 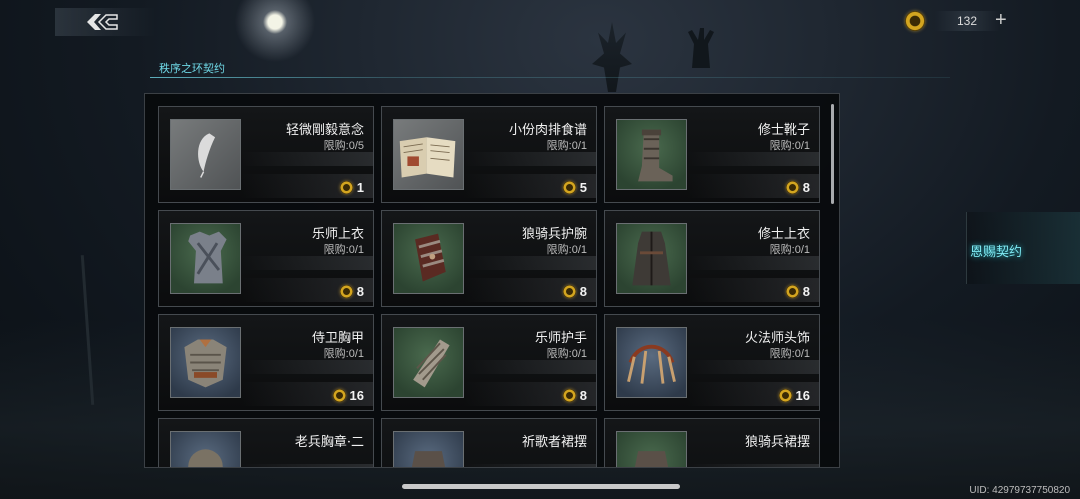 What do you see at coordinates (783, 234) in the screenshot?
I see `item-name: 修士上衣` at bounding box center [783, 234].